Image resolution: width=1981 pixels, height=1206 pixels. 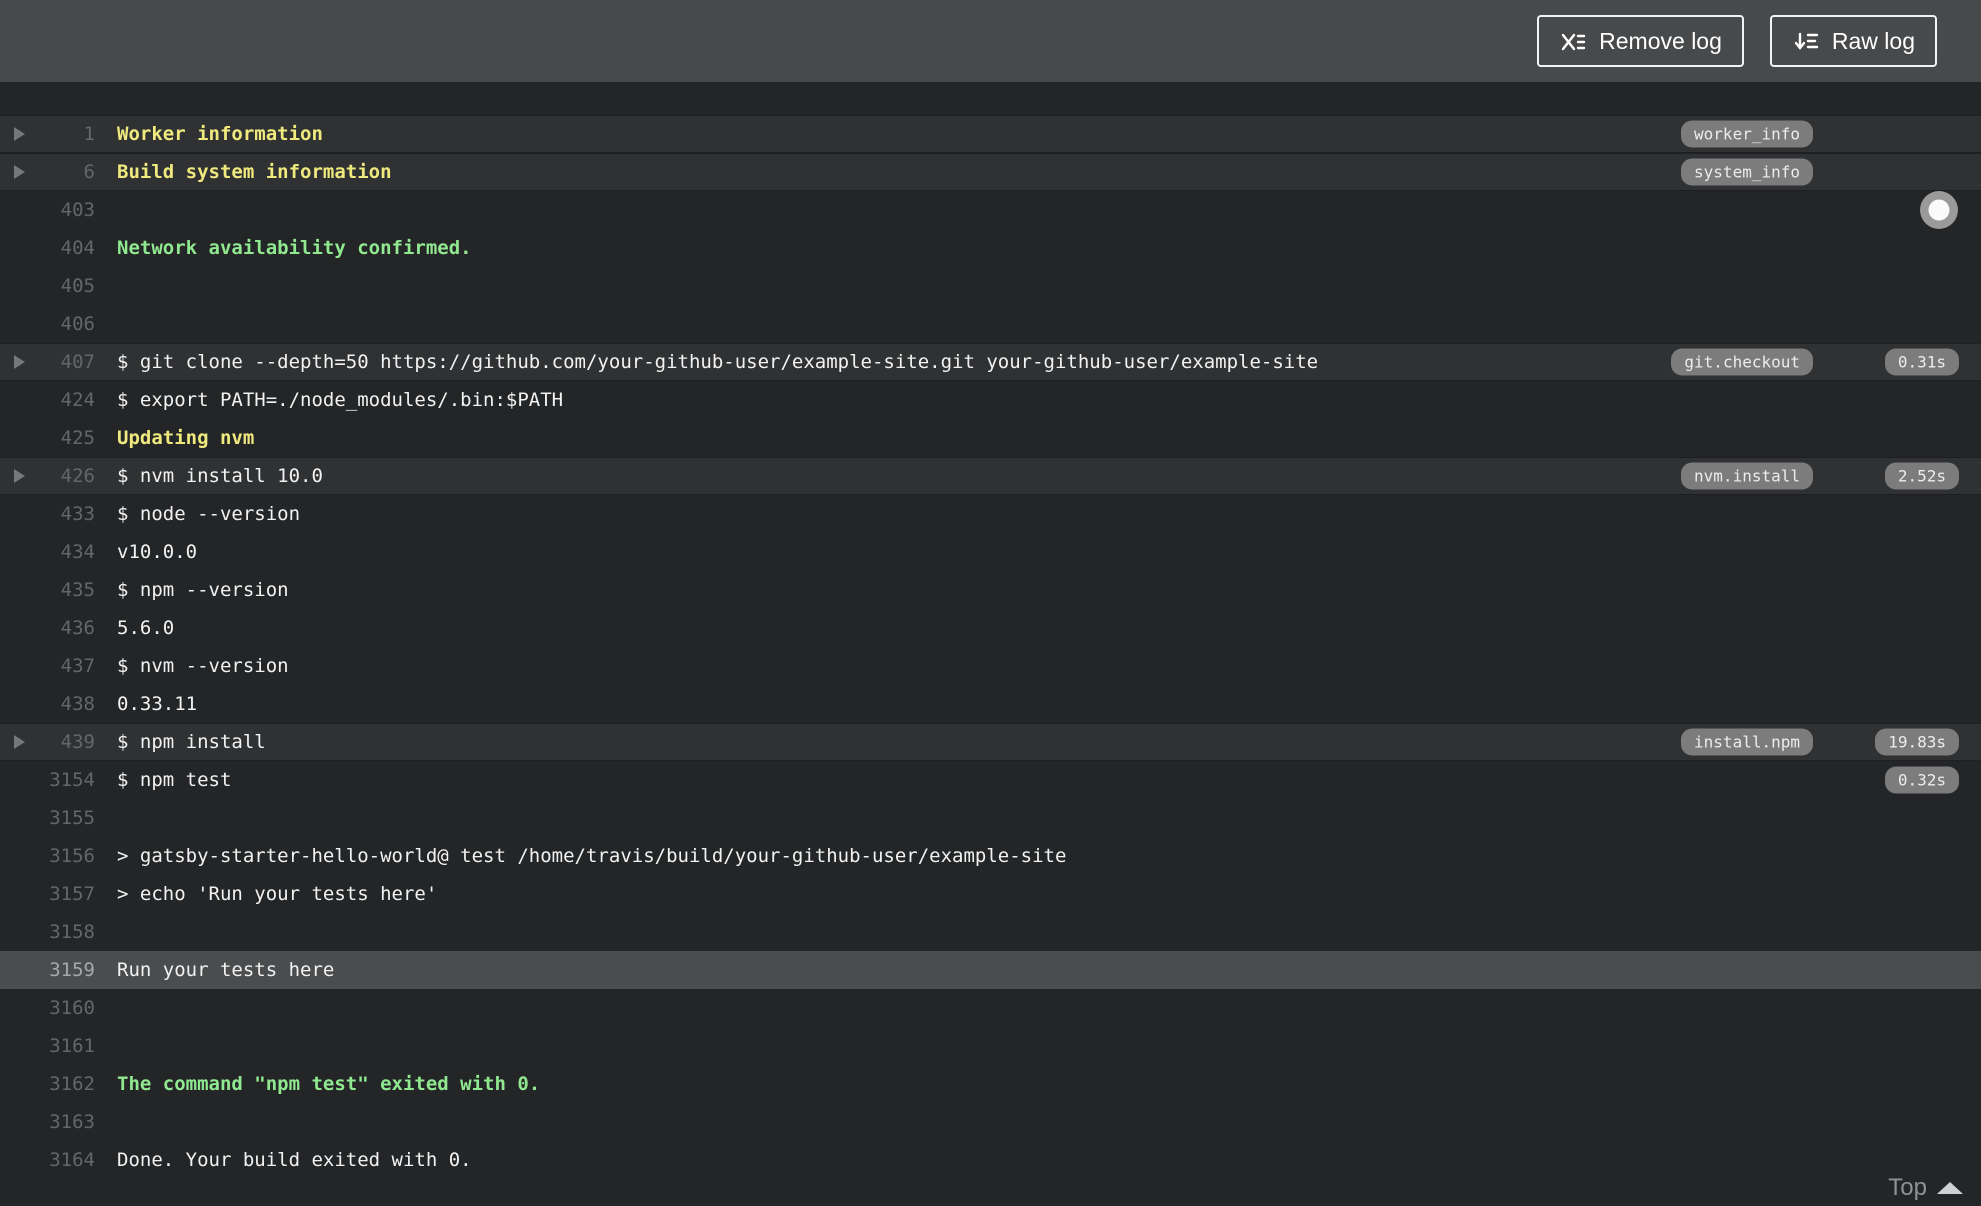 What do you see at coordinates (1747, 476) in the screenshot?
I see `fold-tag-badge: nvm.install` at bounding box center [1747, 476].